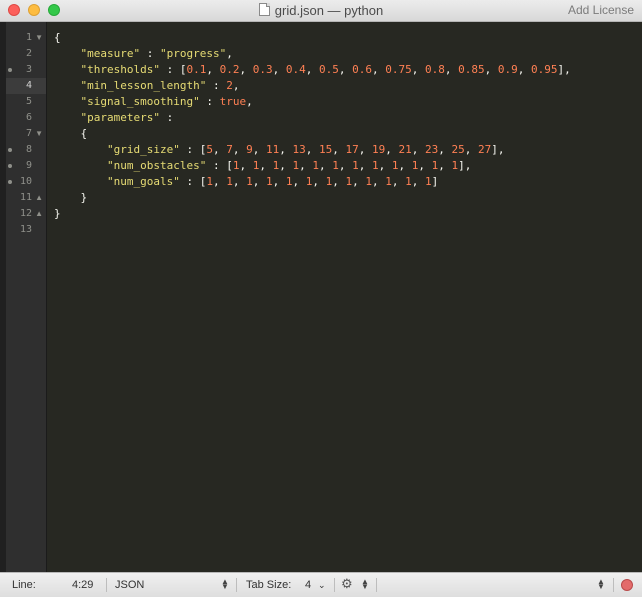 This screenshot has height=597, width=642. I want to click on tab-size-label: Tab Size:, so click(268, 585).